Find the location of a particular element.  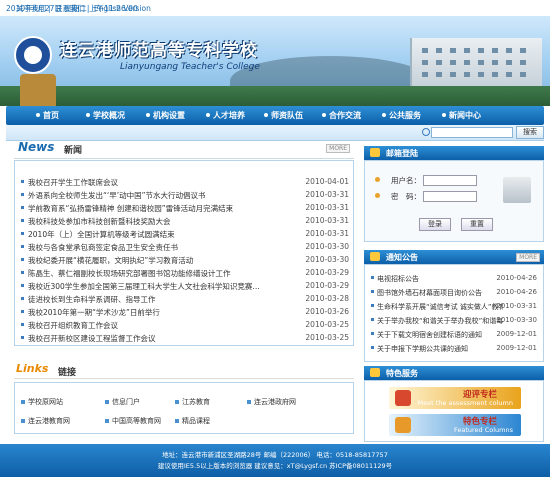

nav-about: 学校概况 is located at coordinates (105, 115).